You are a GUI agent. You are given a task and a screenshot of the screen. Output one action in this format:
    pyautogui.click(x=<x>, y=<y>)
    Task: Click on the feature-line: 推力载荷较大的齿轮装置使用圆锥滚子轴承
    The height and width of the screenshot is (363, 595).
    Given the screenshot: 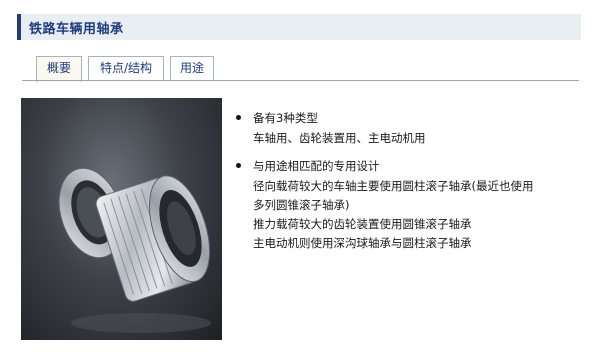 What is the action you would take?
    pyautogui.click(x=362, y=224)
    